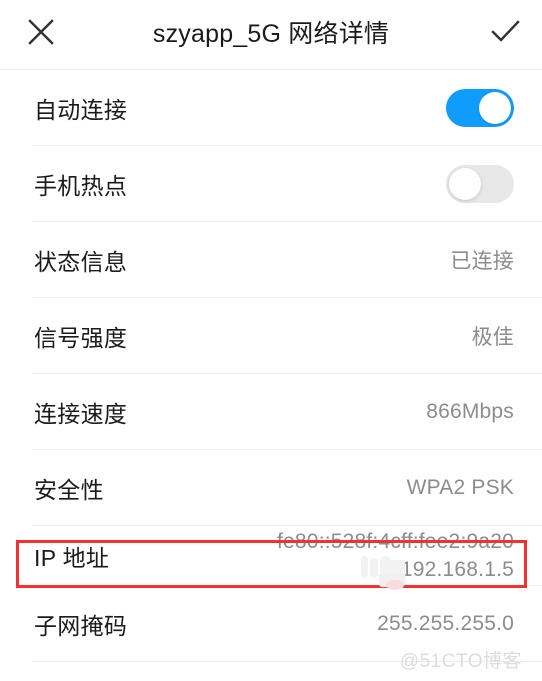 This screenshot has height=681, width=542. Describe the element at coordinates (271, 260) in the screenshot. I see `row-status-info: 状态信息 已连接` at that location.